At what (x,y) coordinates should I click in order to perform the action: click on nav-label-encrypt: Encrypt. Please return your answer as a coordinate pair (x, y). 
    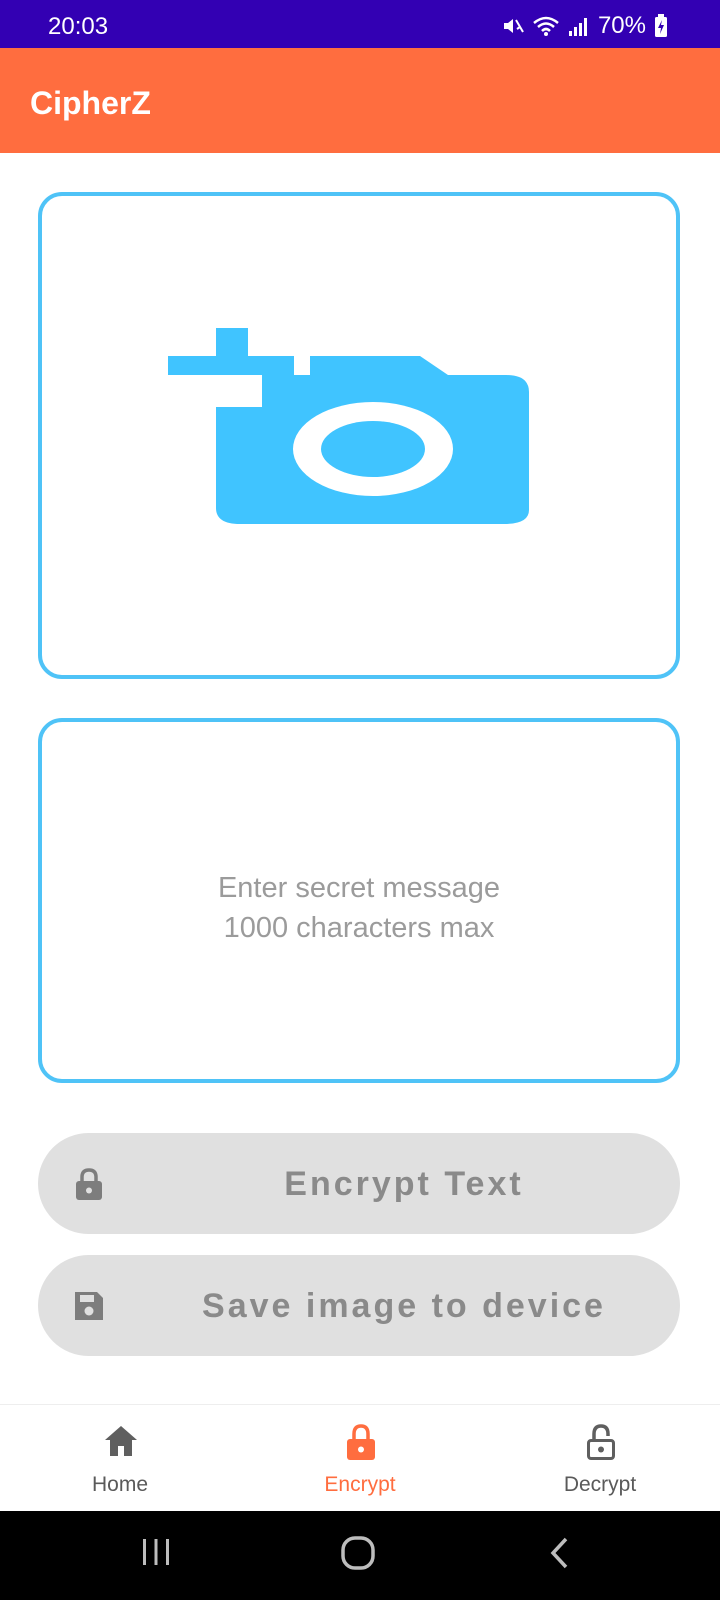
    Looking at the image, I should click on (360, 1484).